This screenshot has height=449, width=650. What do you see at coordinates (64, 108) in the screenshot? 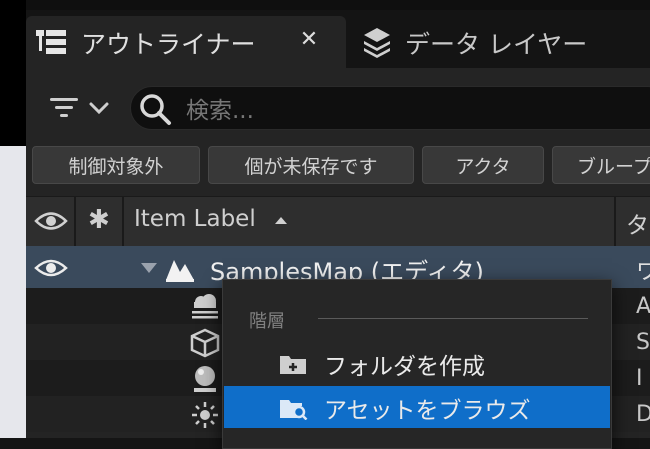
I see `filter-icon` at bounding box center [64, 108].